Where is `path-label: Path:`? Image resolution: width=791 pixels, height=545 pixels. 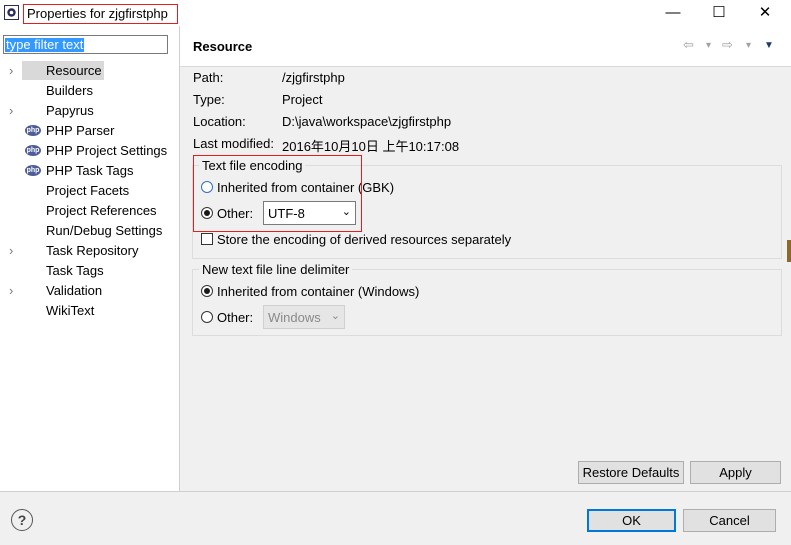 path-label: Path: is located at coordinates (208, 77).